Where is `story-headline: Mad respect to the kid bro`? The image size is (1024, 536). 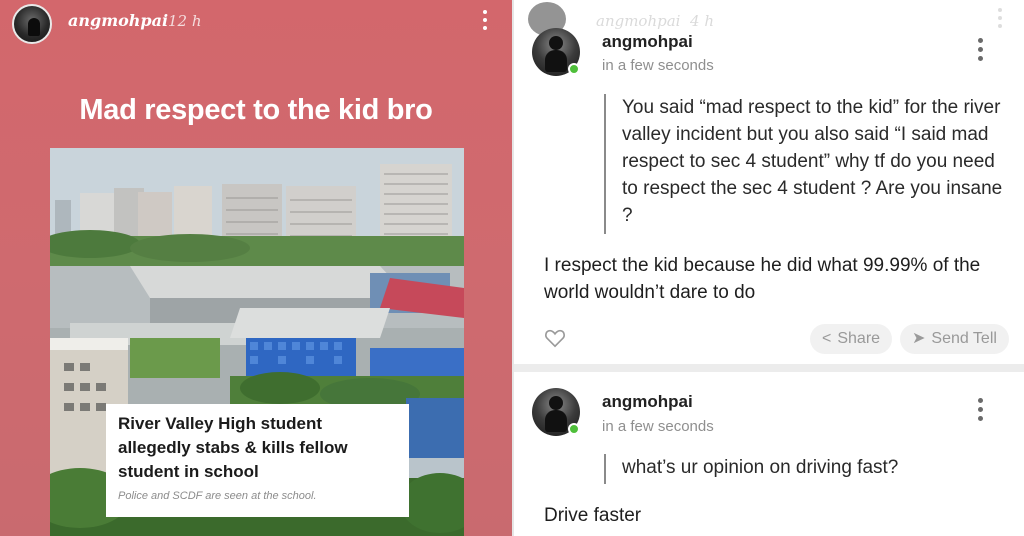
story-headline: Mad respect to the kid bro is located at coordinates (256, 110).